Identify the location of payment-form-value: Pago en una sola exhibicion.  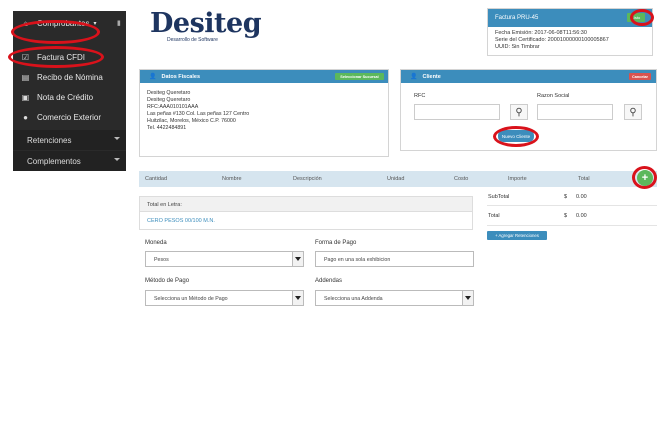
(357, 260).